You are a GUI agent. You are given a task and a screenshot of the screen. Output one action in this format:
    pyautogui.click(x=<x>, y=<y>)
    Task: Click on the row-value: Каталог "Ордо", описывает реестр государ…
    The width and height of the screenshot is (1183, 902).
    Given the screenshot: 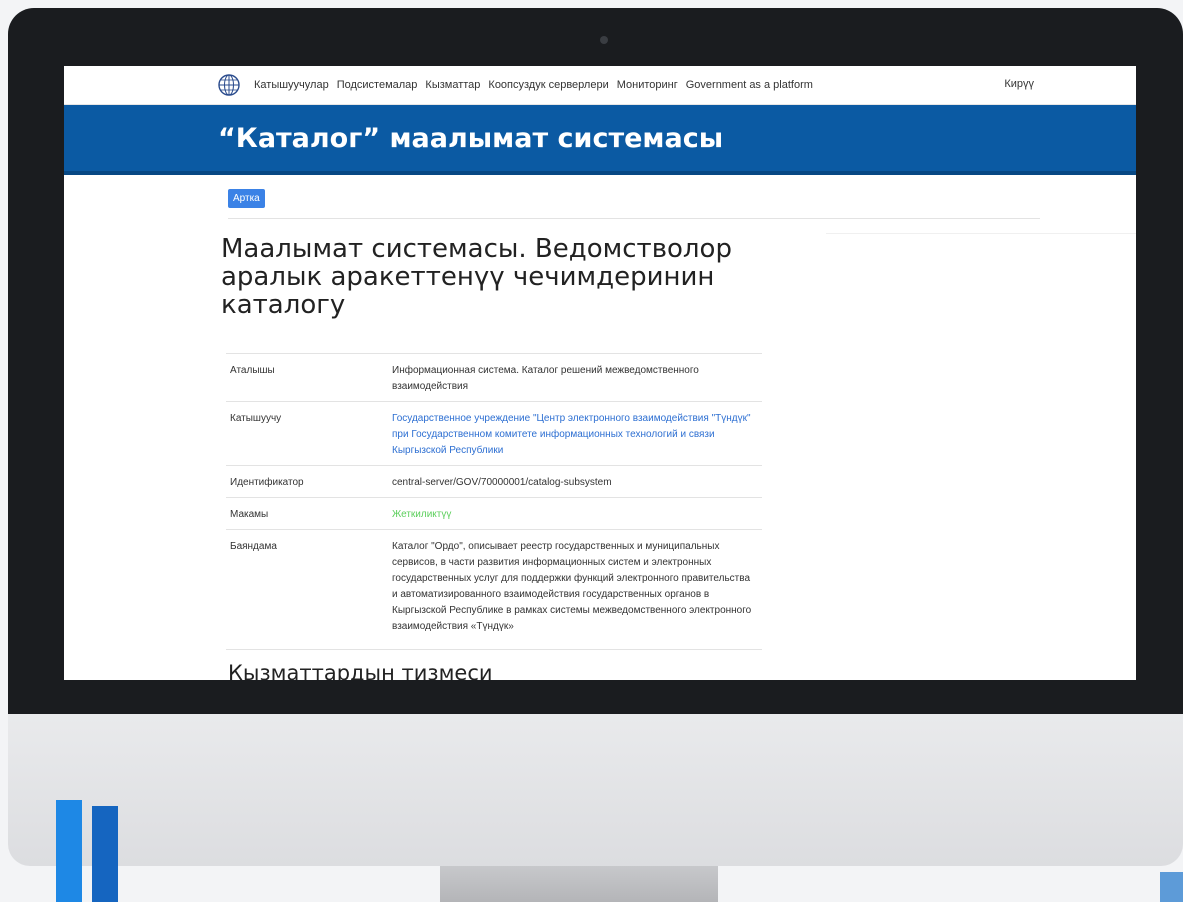 What is the action you would take?
    pyautogui.click(x=573, y=589)
    